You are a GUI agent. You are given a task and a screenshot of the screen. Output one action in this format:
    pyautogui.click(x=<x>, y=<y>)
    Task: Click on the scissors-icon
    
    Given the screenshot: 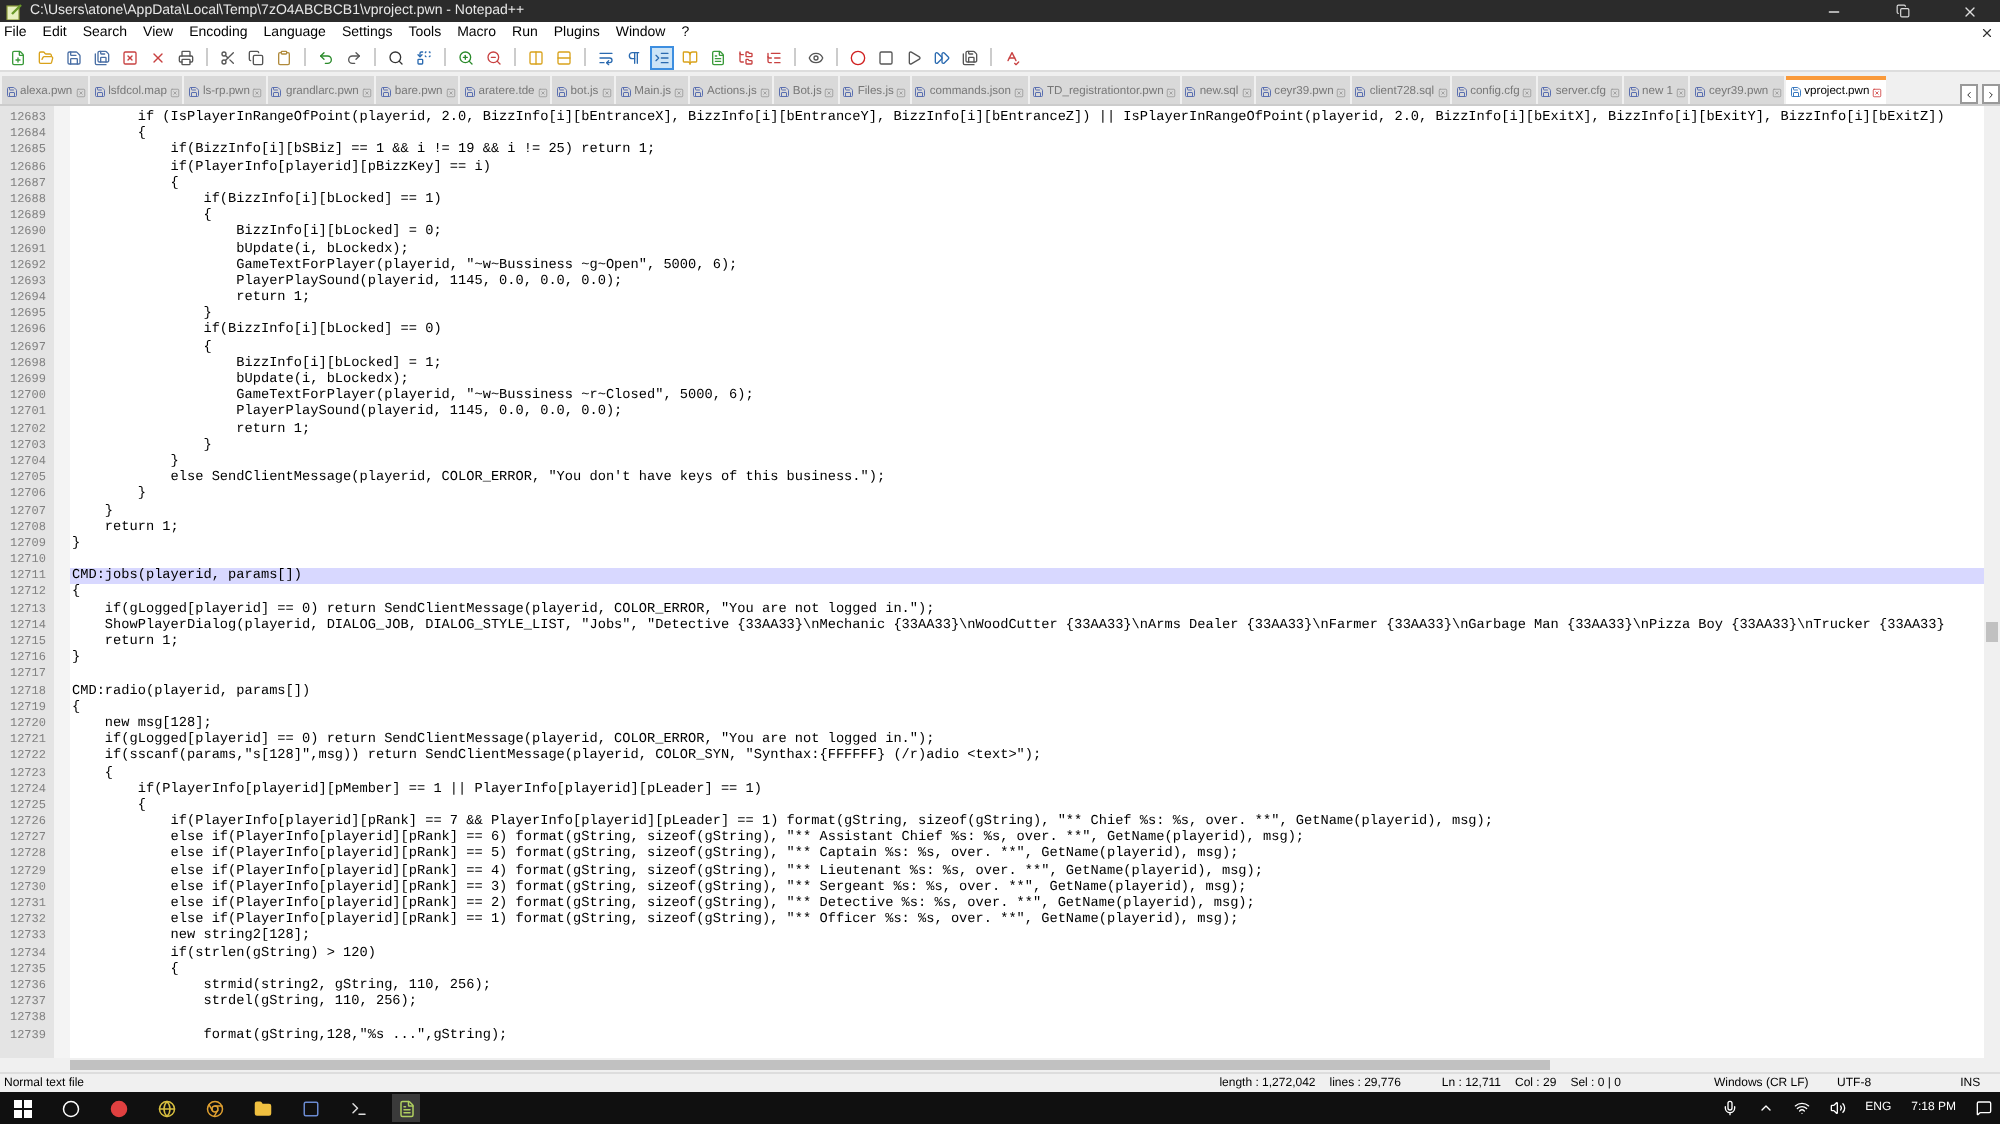 What is the action you would take?
    pyautogui.click(x=228, y=57)
    